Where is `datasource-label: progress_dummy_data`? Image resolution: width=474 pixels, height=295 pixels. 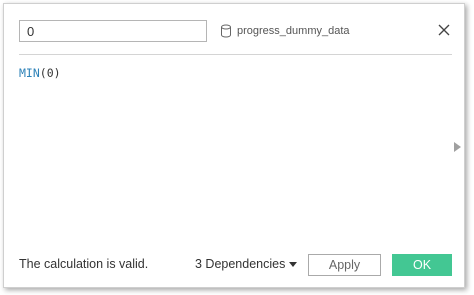 datasource-label: progress_dummy_data is located at coordinates (285, 31).